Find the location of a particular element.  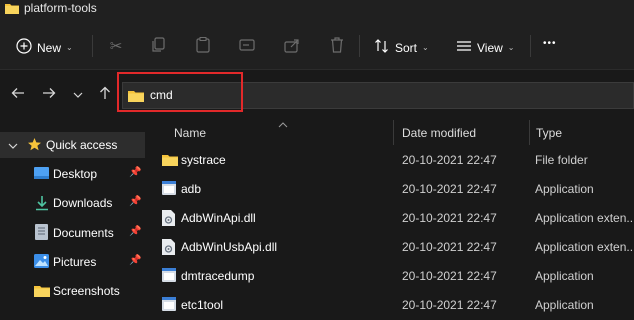

sidebar-item-label: Desktop is located at coordinates (75, 174).